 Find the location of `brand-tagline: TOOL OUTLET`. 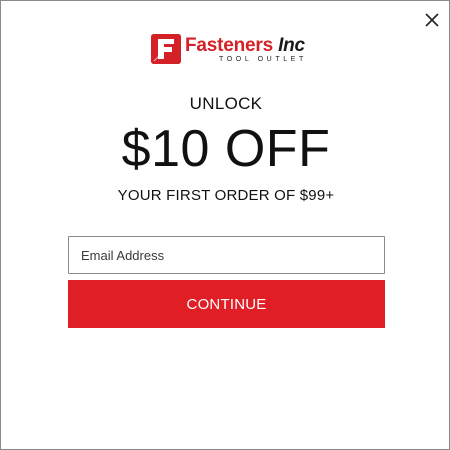

brand-tagline: TOOL OUTLET is located at coordinates (263, 59).